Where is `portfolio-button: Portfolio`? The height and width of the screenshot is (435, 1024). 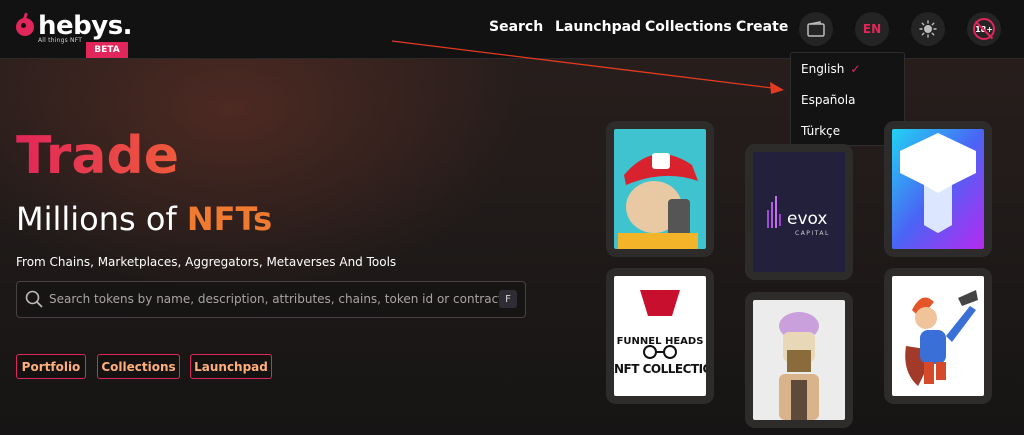 portfolio-button: Portfolio is located at coordinates (51, 366).